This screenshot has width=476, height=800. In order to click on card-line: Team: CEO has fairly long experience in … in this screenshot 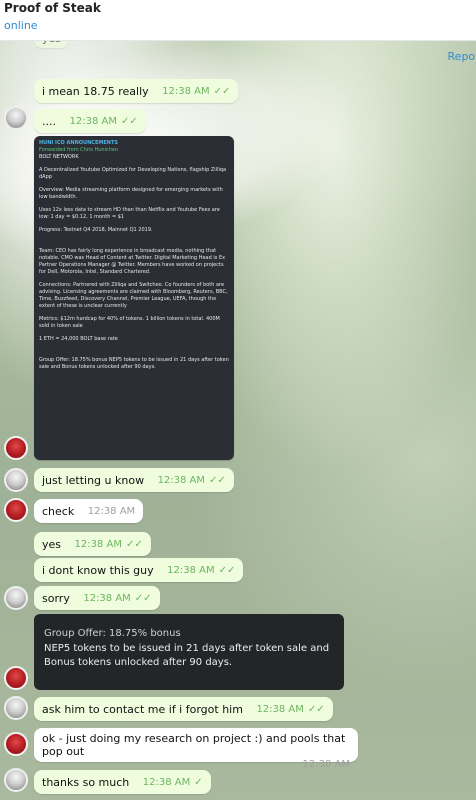, I will do `click(132, 261)`.